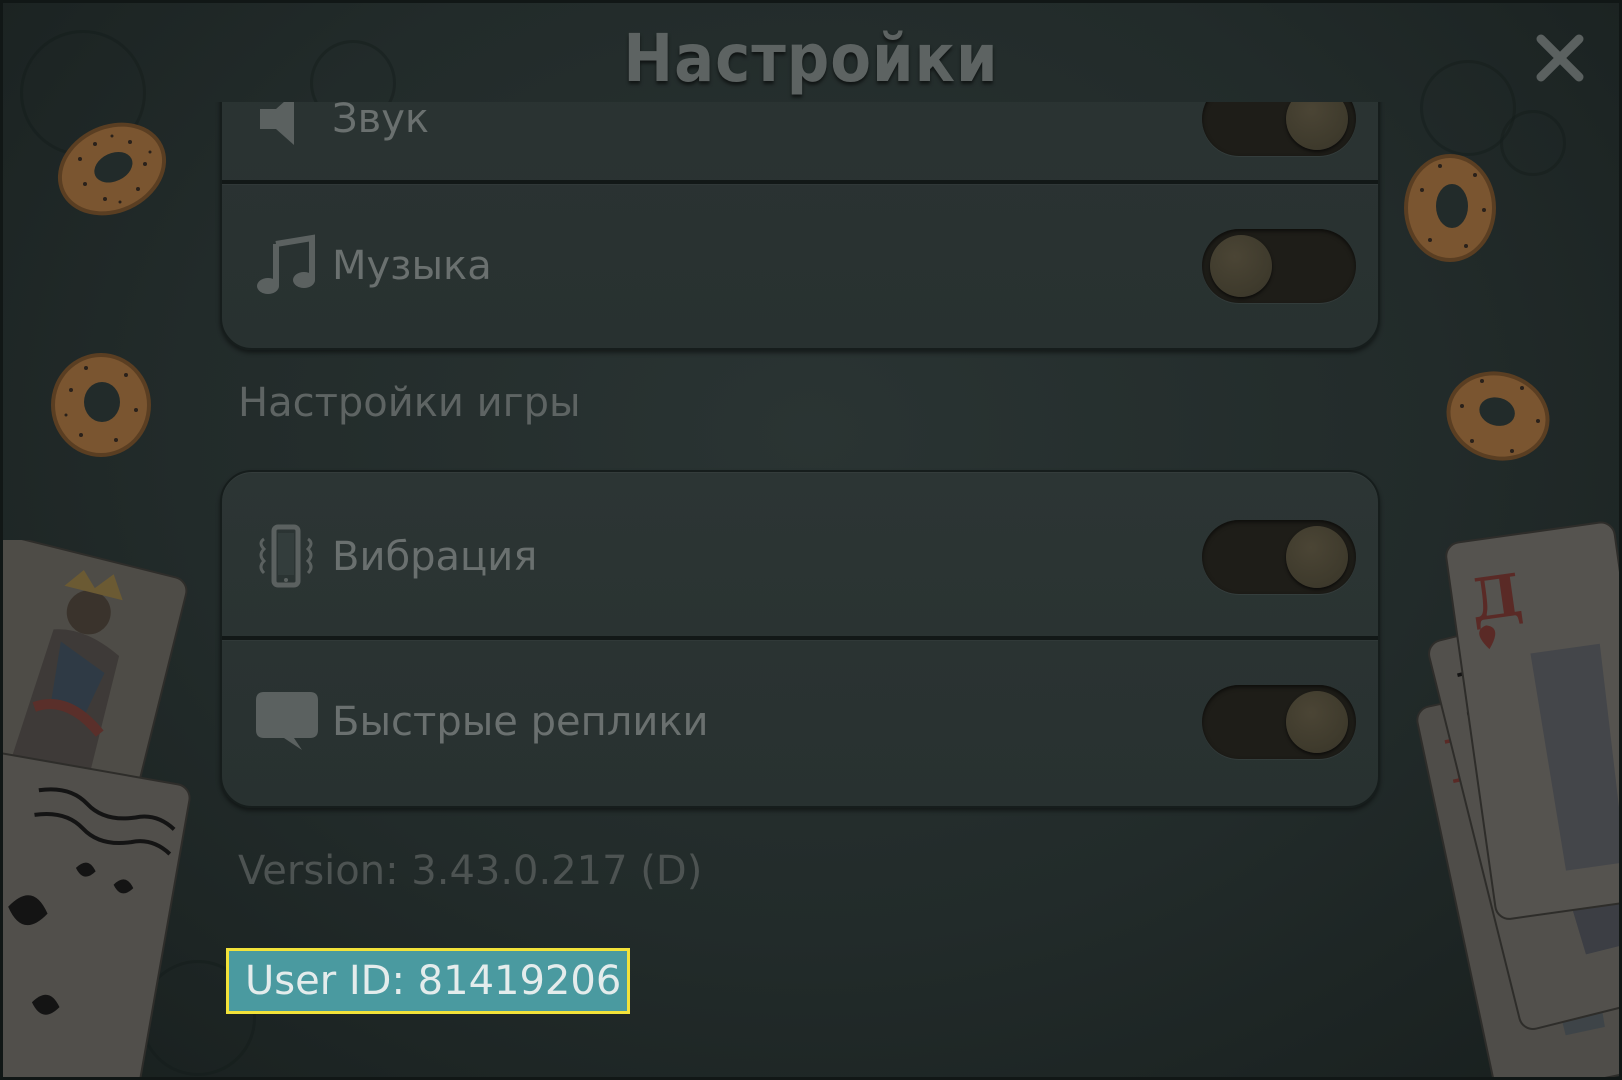 This screenshot has height=1080, width=1622. What do you see at coordinates (286, 556) in the screenshot?
I see `phone-vibration-icon` at bounding box center [286, 556].